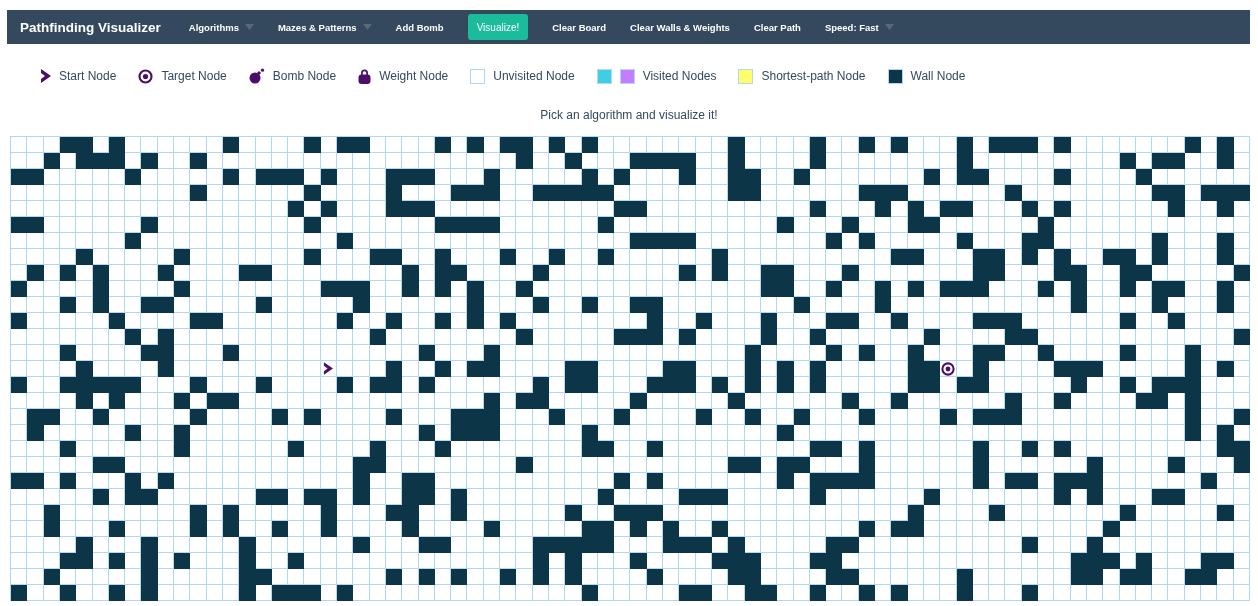 This screenshot has height=606, width=1258. What do you see at coordinates (324, 27) in the screenshot?
I see `nav-dropdown: Mazes & Patterns` at bounding box center [324, 27].